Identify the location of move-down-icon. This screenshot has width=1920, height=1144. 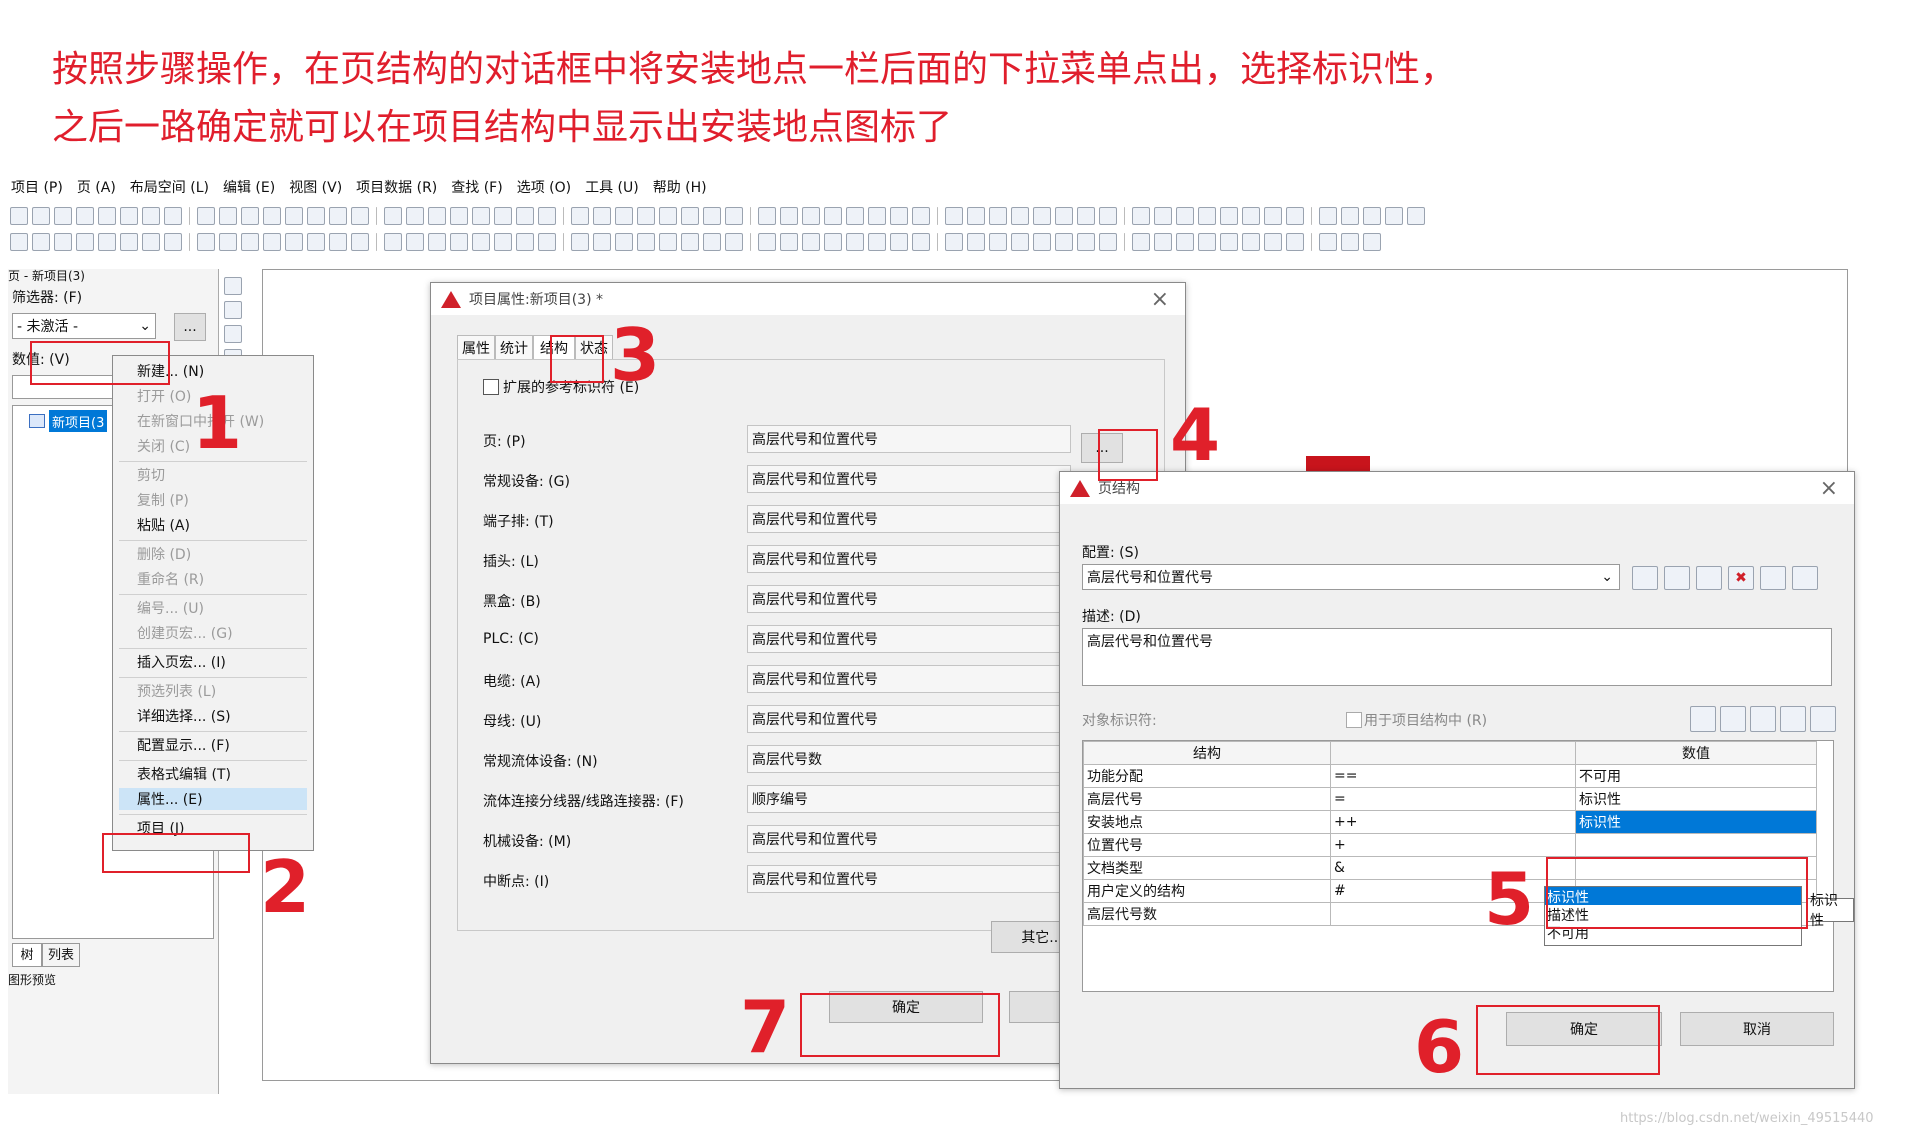
(1763, 719).